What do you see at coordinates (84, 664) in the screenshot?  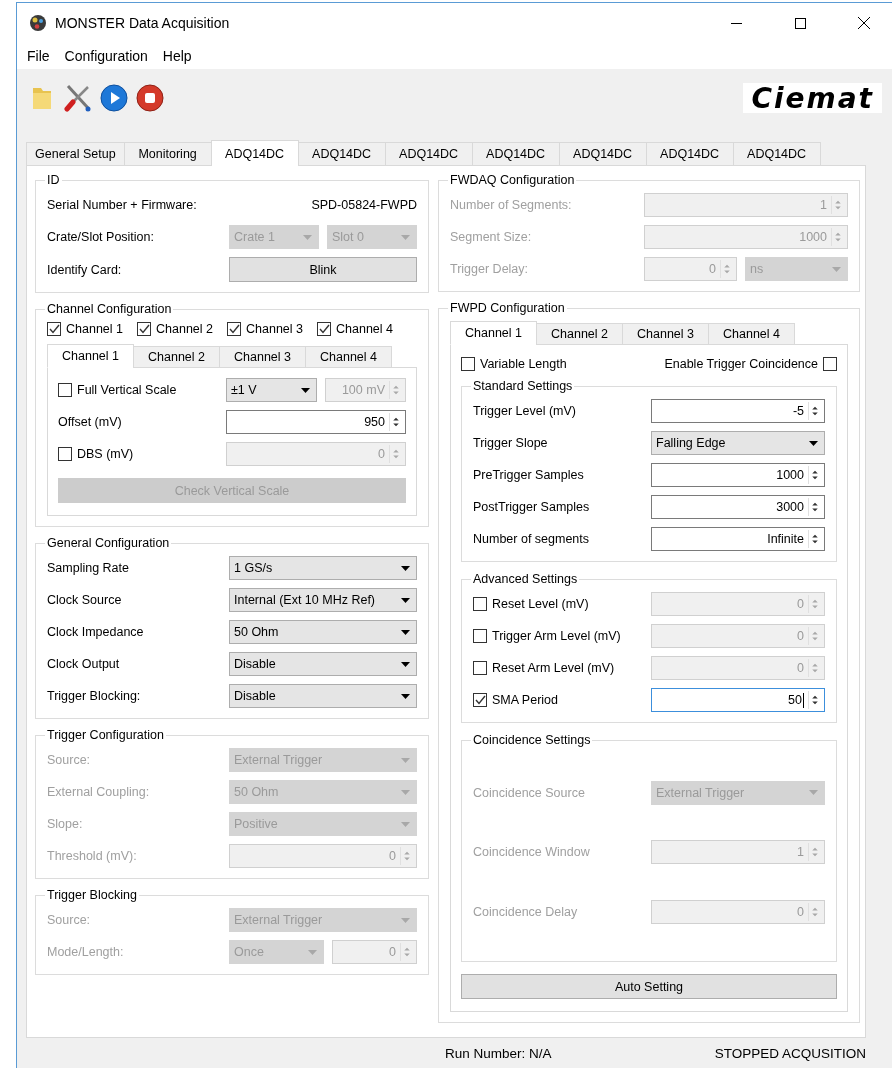 I see `field-label: Clock Output` at bounding box center [84, 664].